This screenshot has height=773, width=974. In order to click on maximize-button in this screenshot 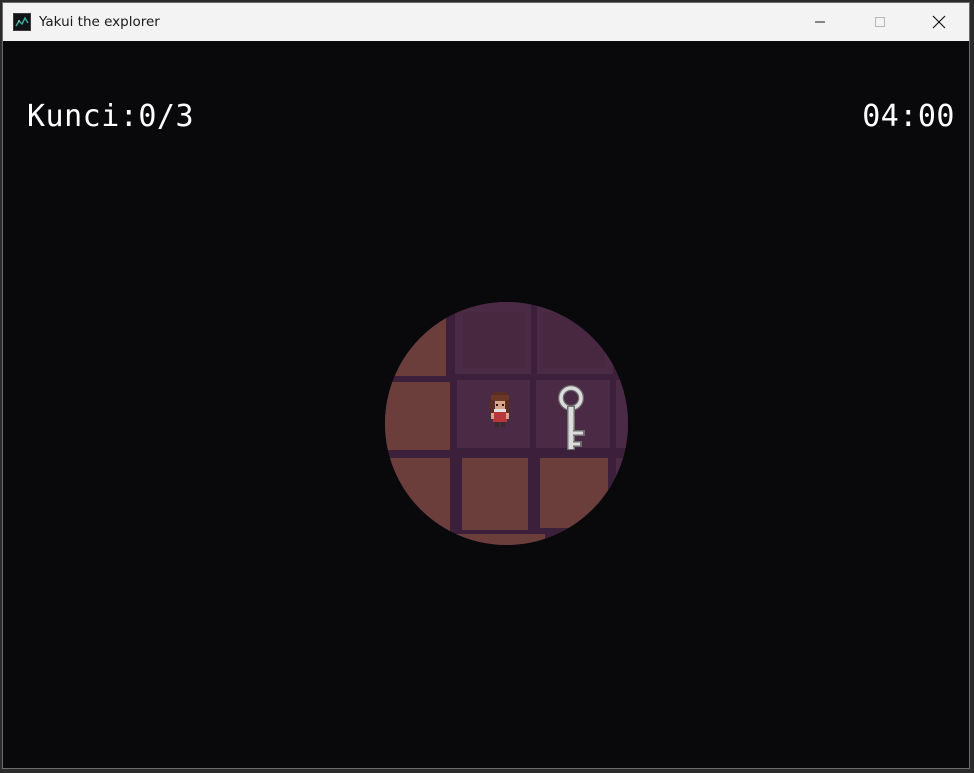, I will do `click(880, 22)`.